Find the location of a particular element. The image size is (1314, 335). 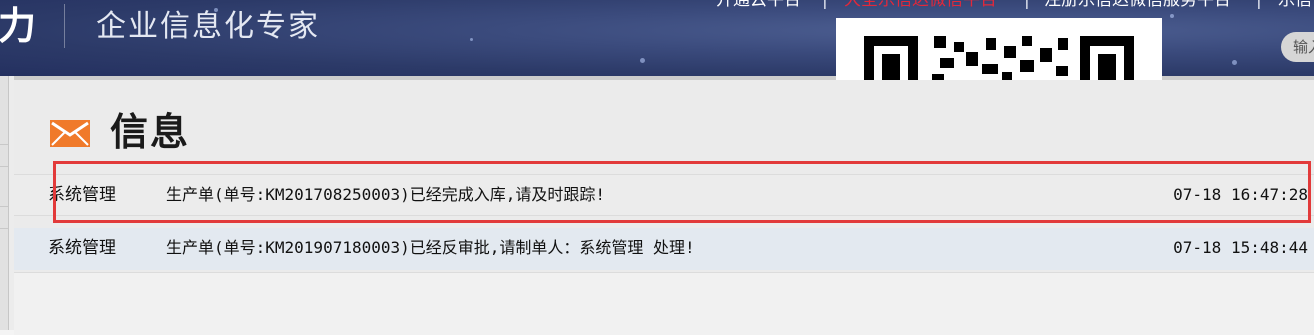

brand-slogan: 企业信息化专家 is located at coordinates (208, 26).